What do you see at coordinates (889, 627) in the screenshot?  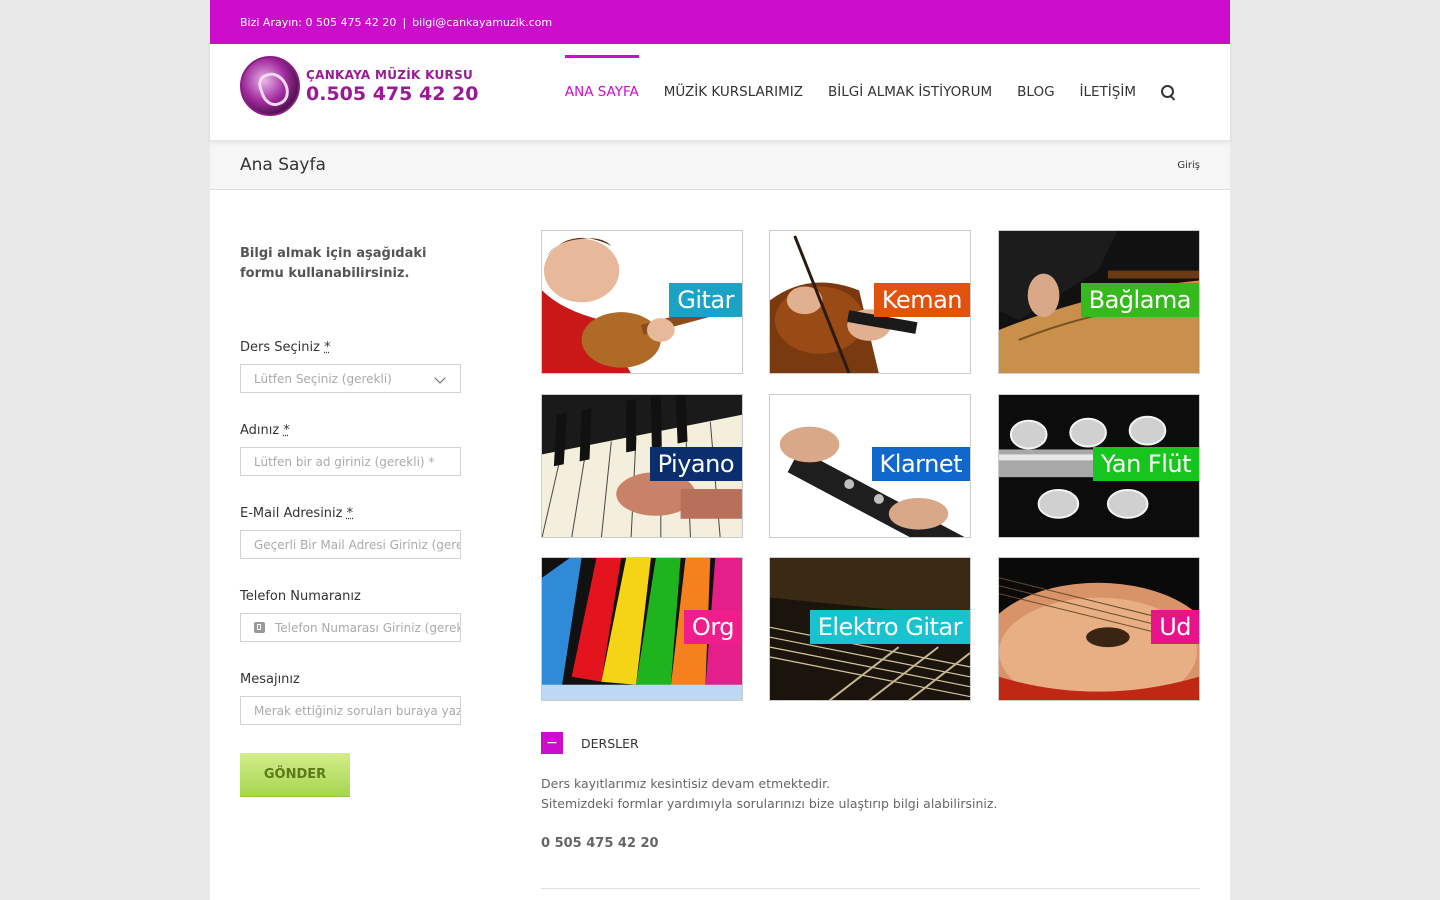 I see `tile-label: Elektro Gitar` at bounding box center [889, 627].